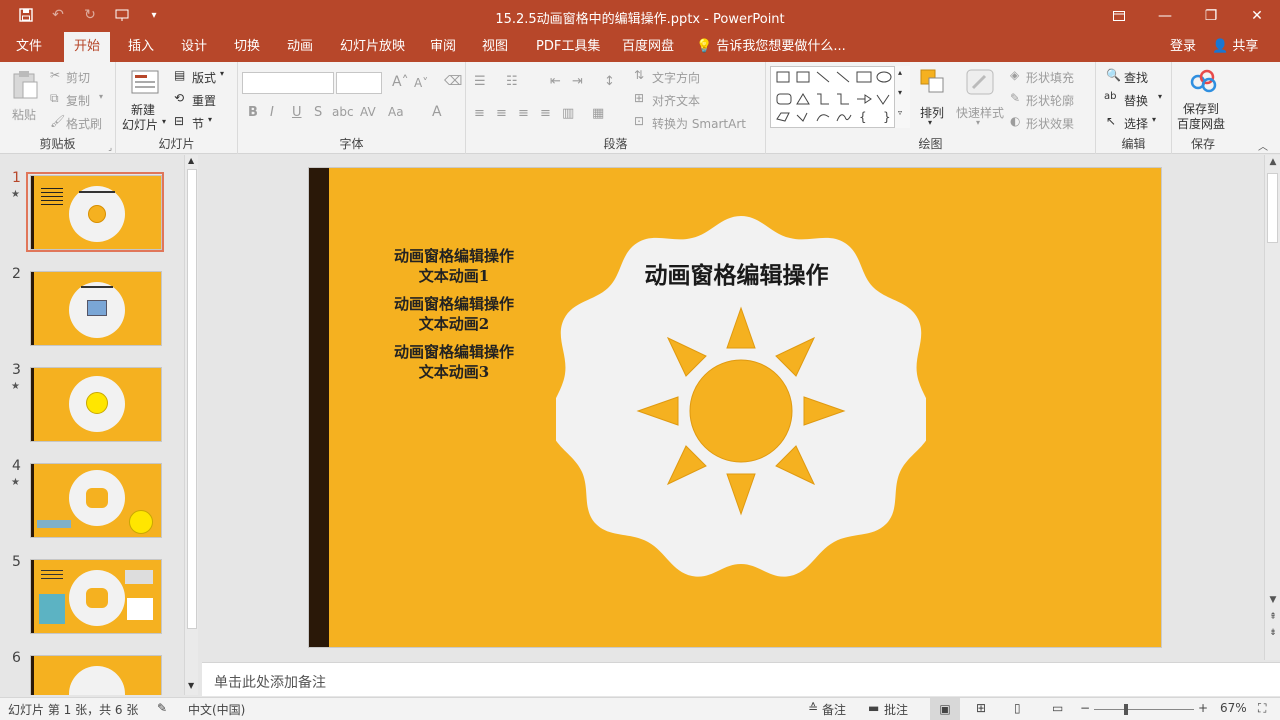  I want to click on find-button: 🔍 查找, so click(1136, 77).